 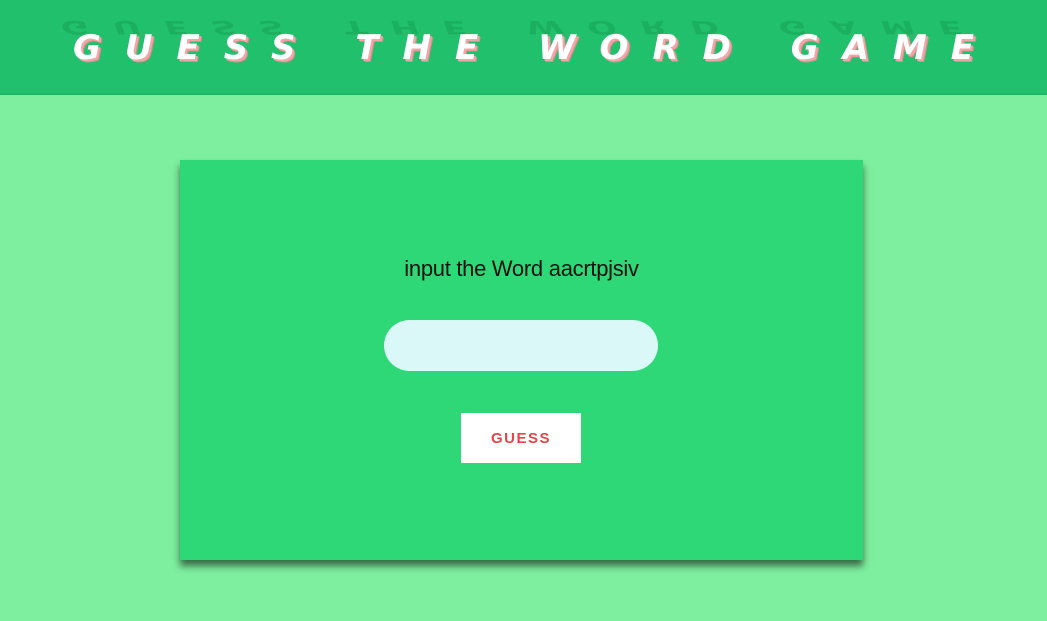 I want to click on guess-input, so click(x=521, y=345).